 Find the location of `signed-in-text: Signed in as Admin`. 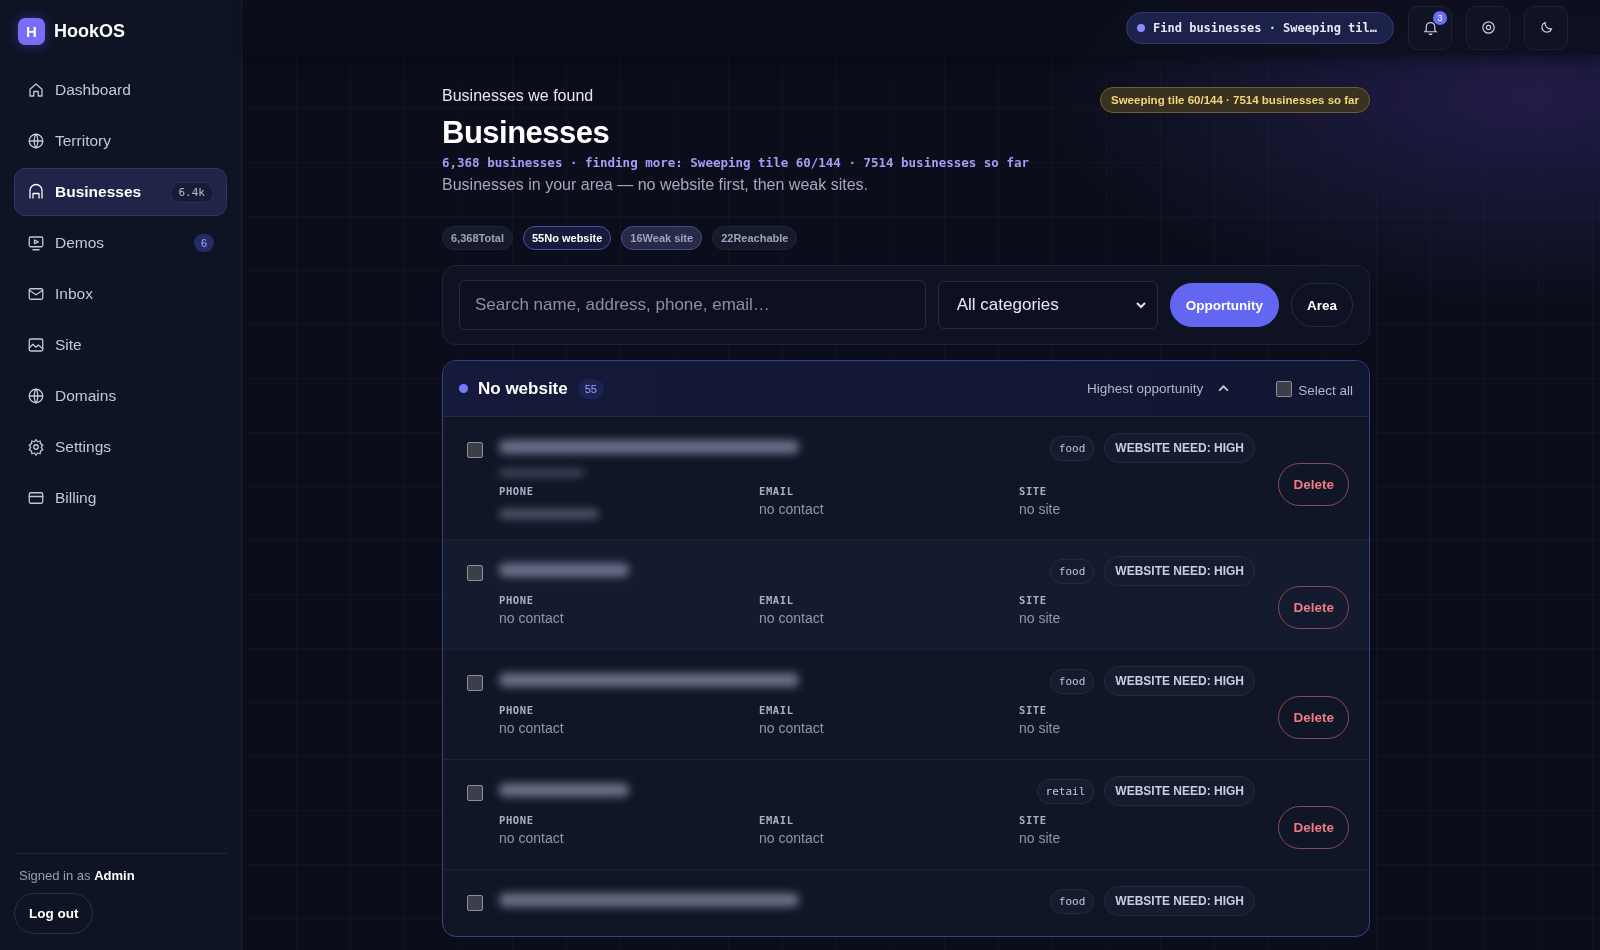

signed-in-text: Signed in as Admin is located at coordinates (77, 875).